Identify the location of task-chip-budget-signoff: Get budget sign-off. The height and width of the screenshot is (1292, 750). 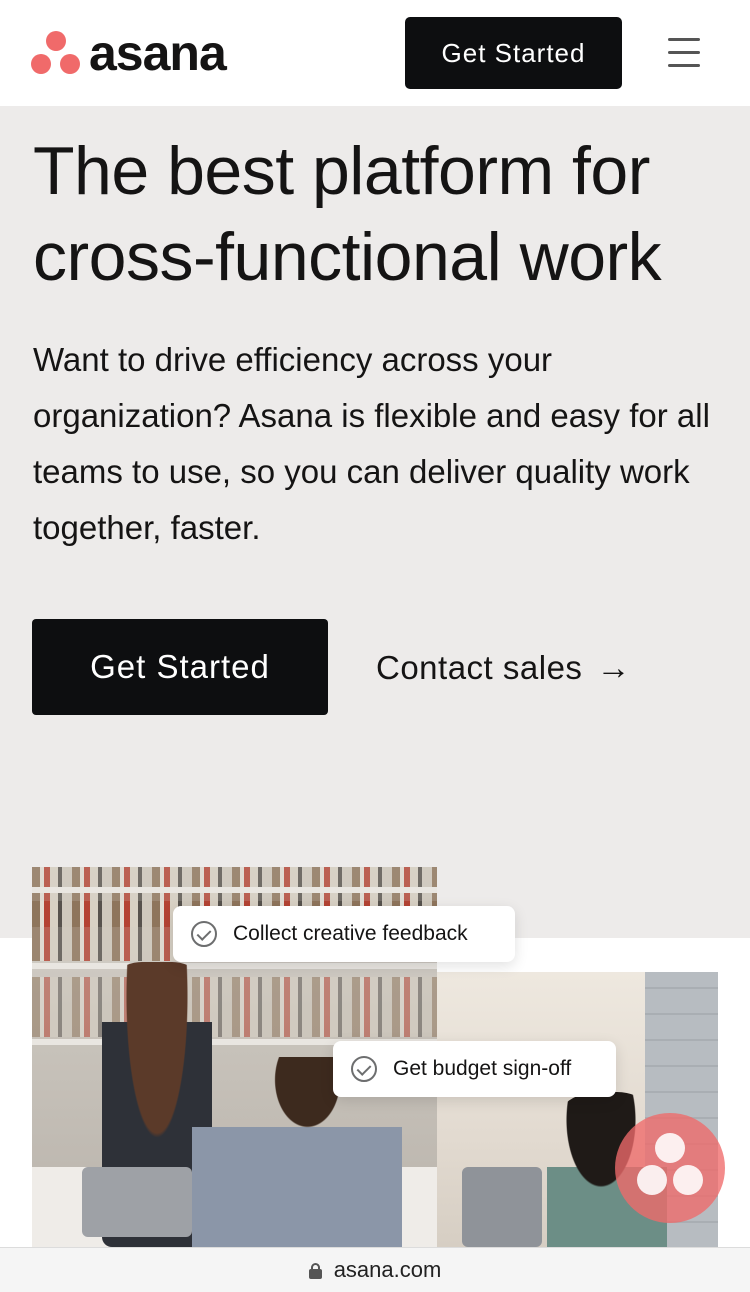
(474, 1069).